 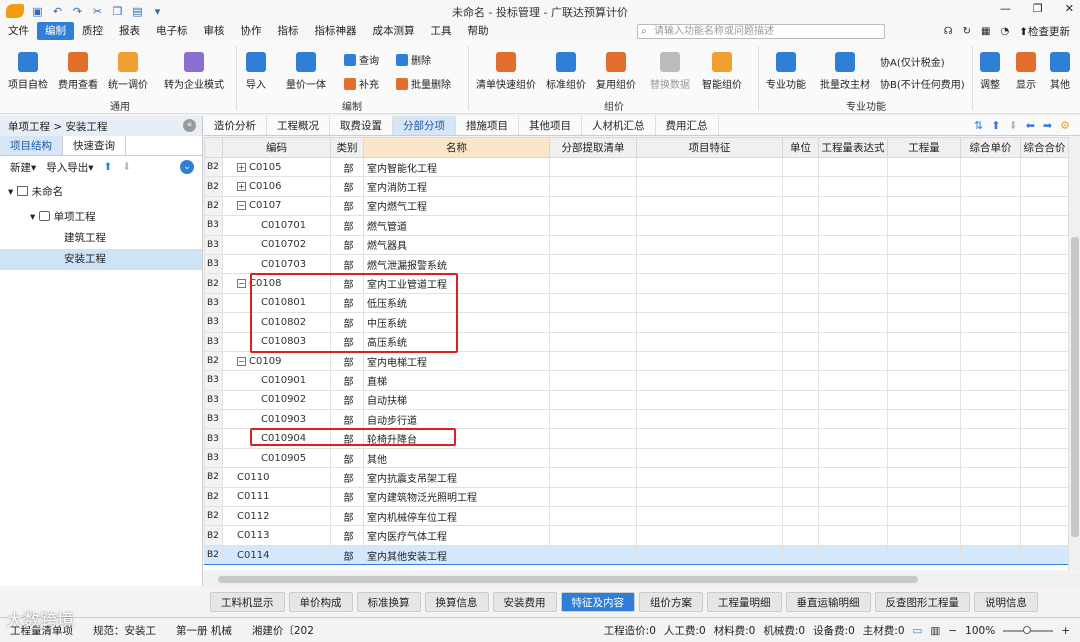 I want to click on menu-index-tool: 指标神器, so click(x=336, y=31).